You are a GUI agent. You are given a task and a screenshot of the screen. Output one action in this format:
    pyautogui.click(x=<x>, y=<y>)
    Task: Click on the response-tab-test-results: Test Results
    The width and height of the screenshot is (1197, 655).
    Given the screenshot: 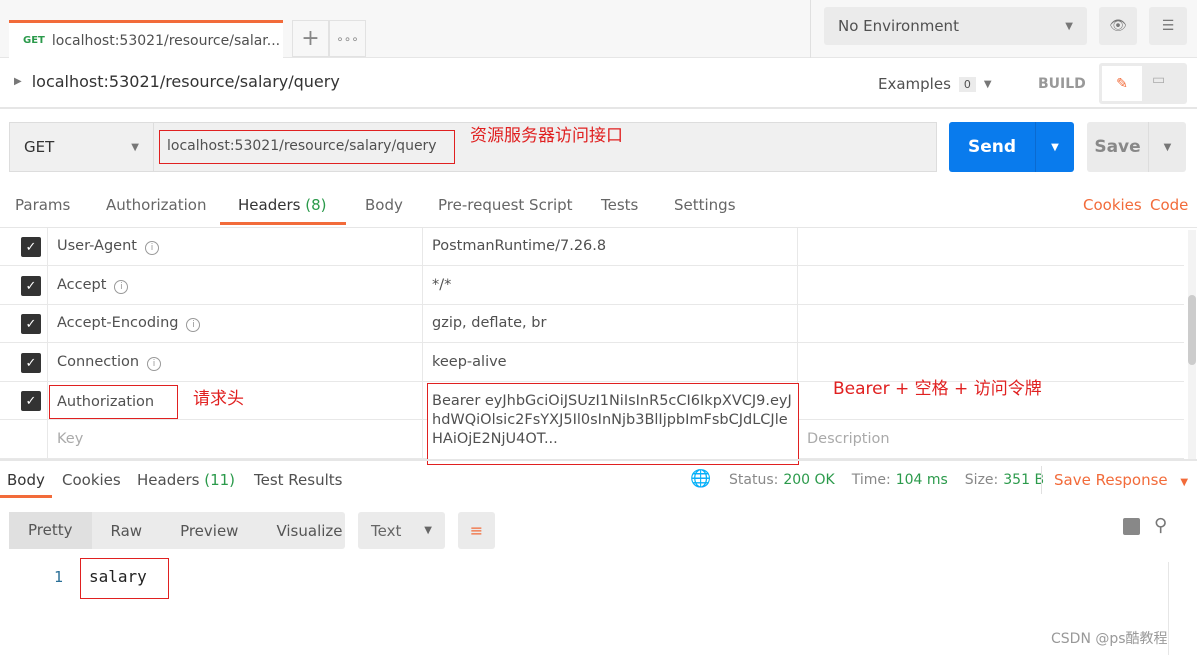 What is the action you would take?
    pyautogui.click(x=298, y=480)
    